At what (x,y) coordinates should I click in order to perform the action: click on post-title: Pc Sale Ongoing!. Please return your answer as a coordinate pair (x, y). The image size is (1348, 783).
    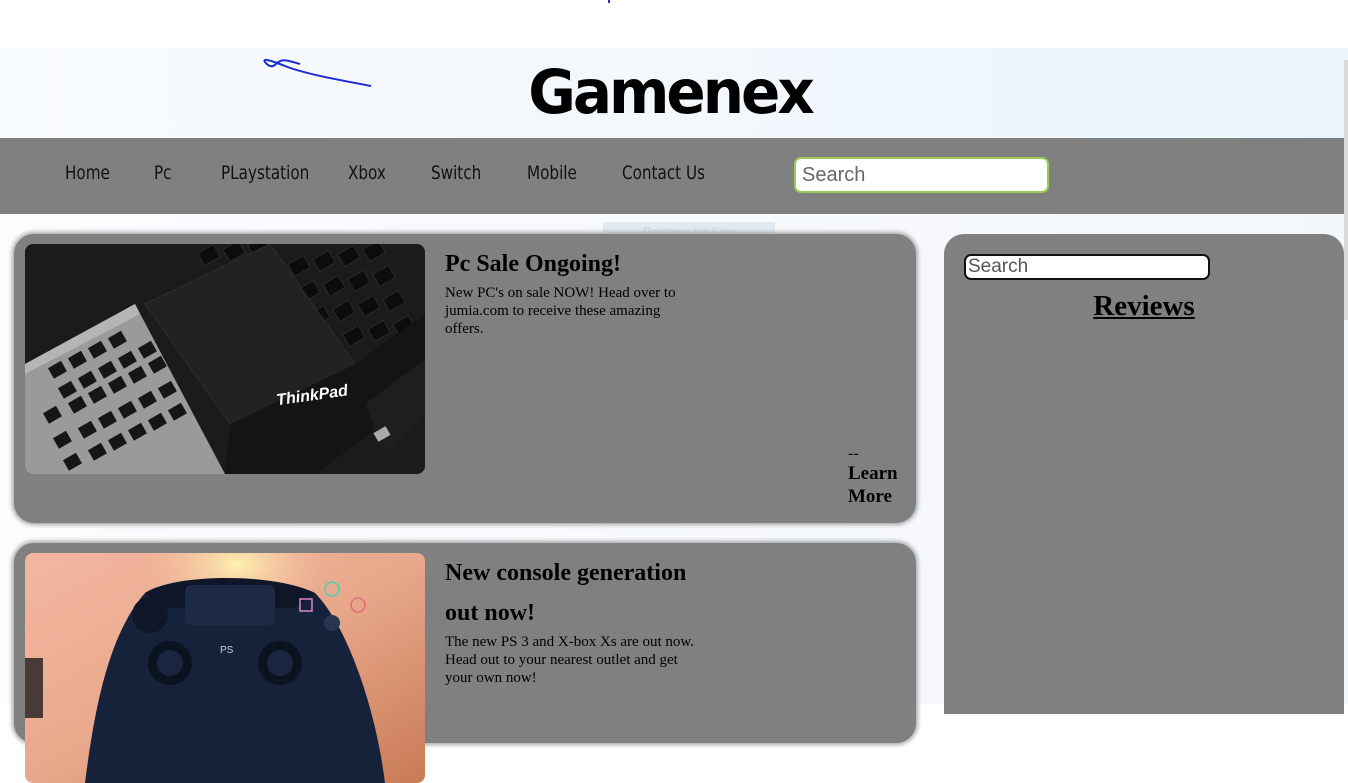
    Looking at the image, I should click on (533, 264).